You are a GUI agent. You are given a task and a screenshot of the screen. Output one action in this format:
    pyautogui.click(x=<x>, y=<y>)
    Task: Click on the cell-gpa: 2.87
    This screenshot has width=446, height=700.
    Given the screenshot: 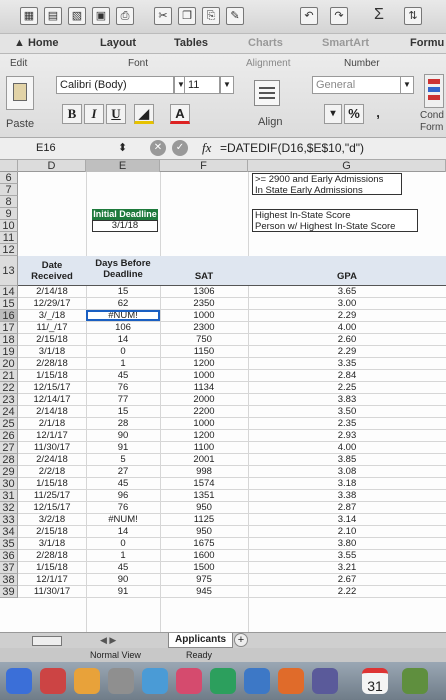 What is the action you would take?
    pyautogui.click(x=347, y=507)
    